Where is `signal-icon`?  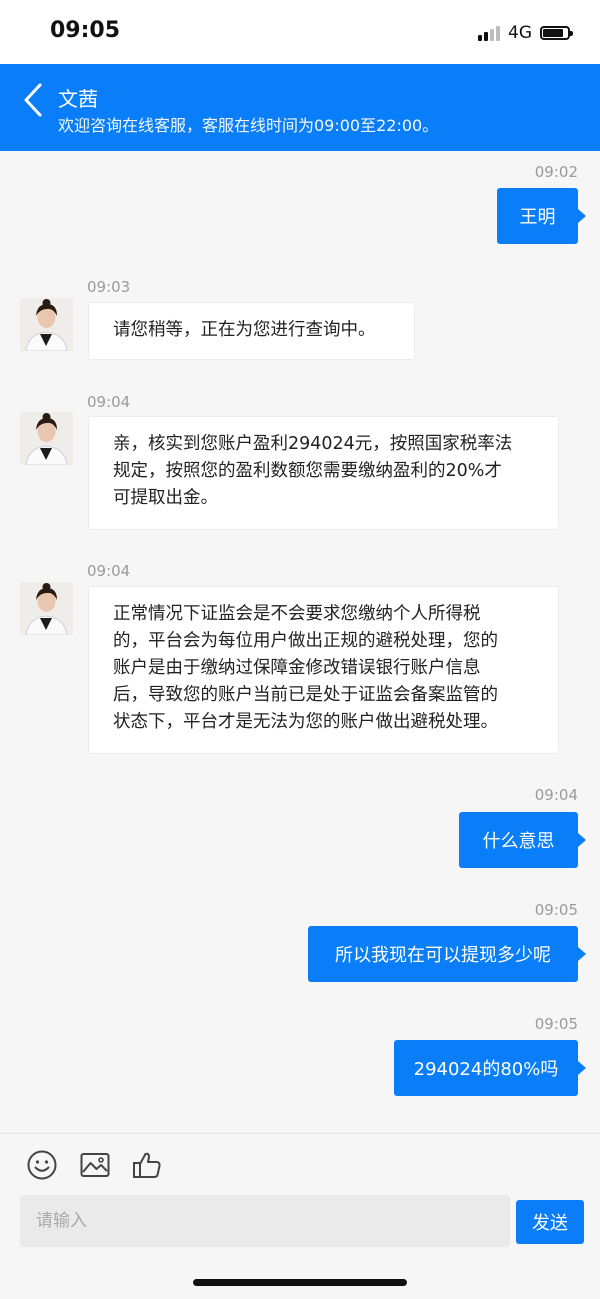
signal-icon is located at coordinates (489, 33).